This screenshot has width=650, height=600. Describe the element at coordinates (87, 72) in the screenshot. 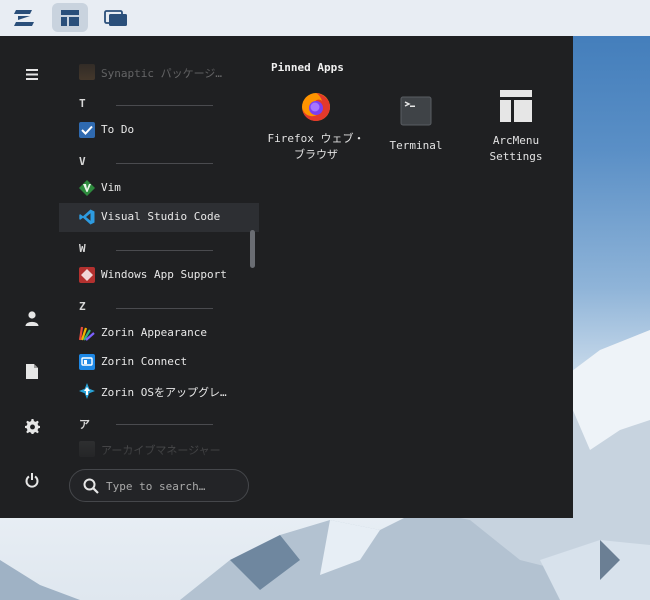

I see `synaptic-icon` at that location.